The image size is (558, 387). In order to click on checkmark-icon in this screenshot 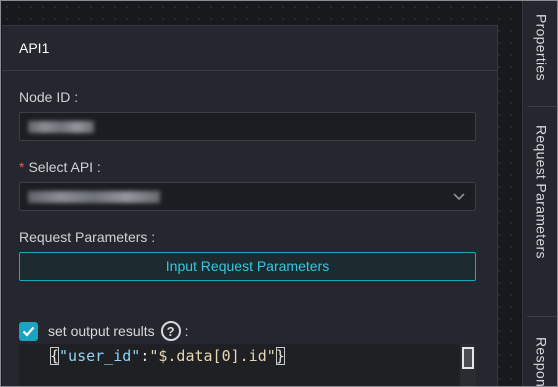, I will do `click(28, 331)`.